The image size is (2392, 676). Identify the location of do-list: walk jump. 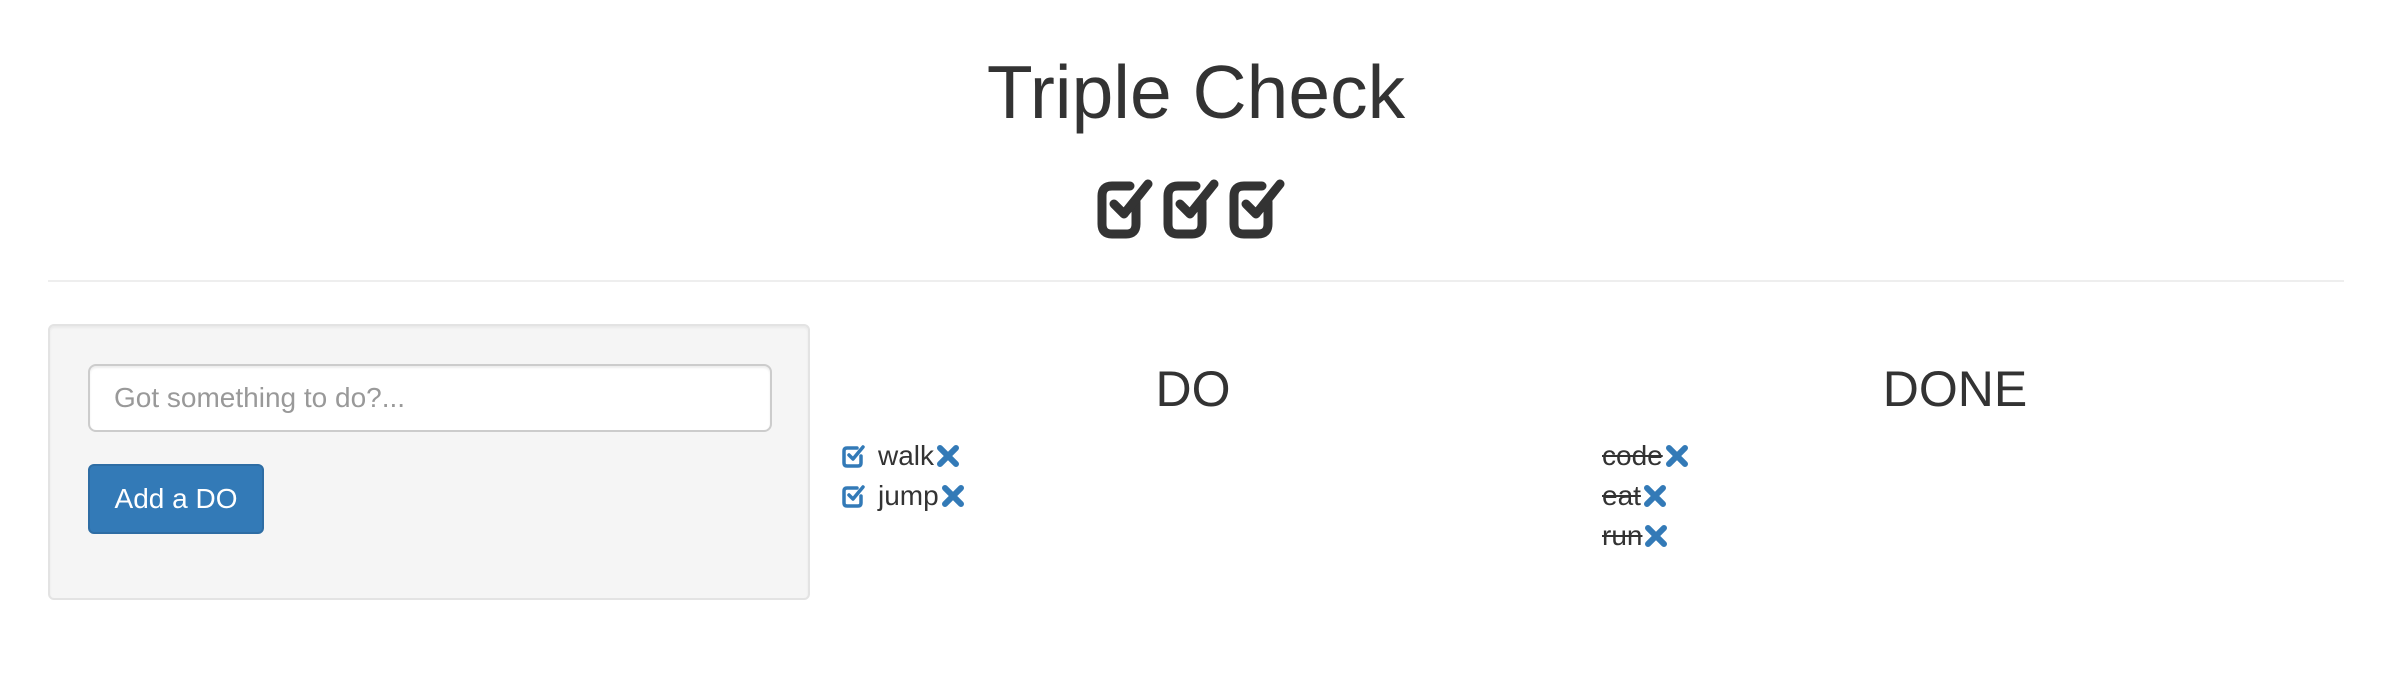
(902, 476).